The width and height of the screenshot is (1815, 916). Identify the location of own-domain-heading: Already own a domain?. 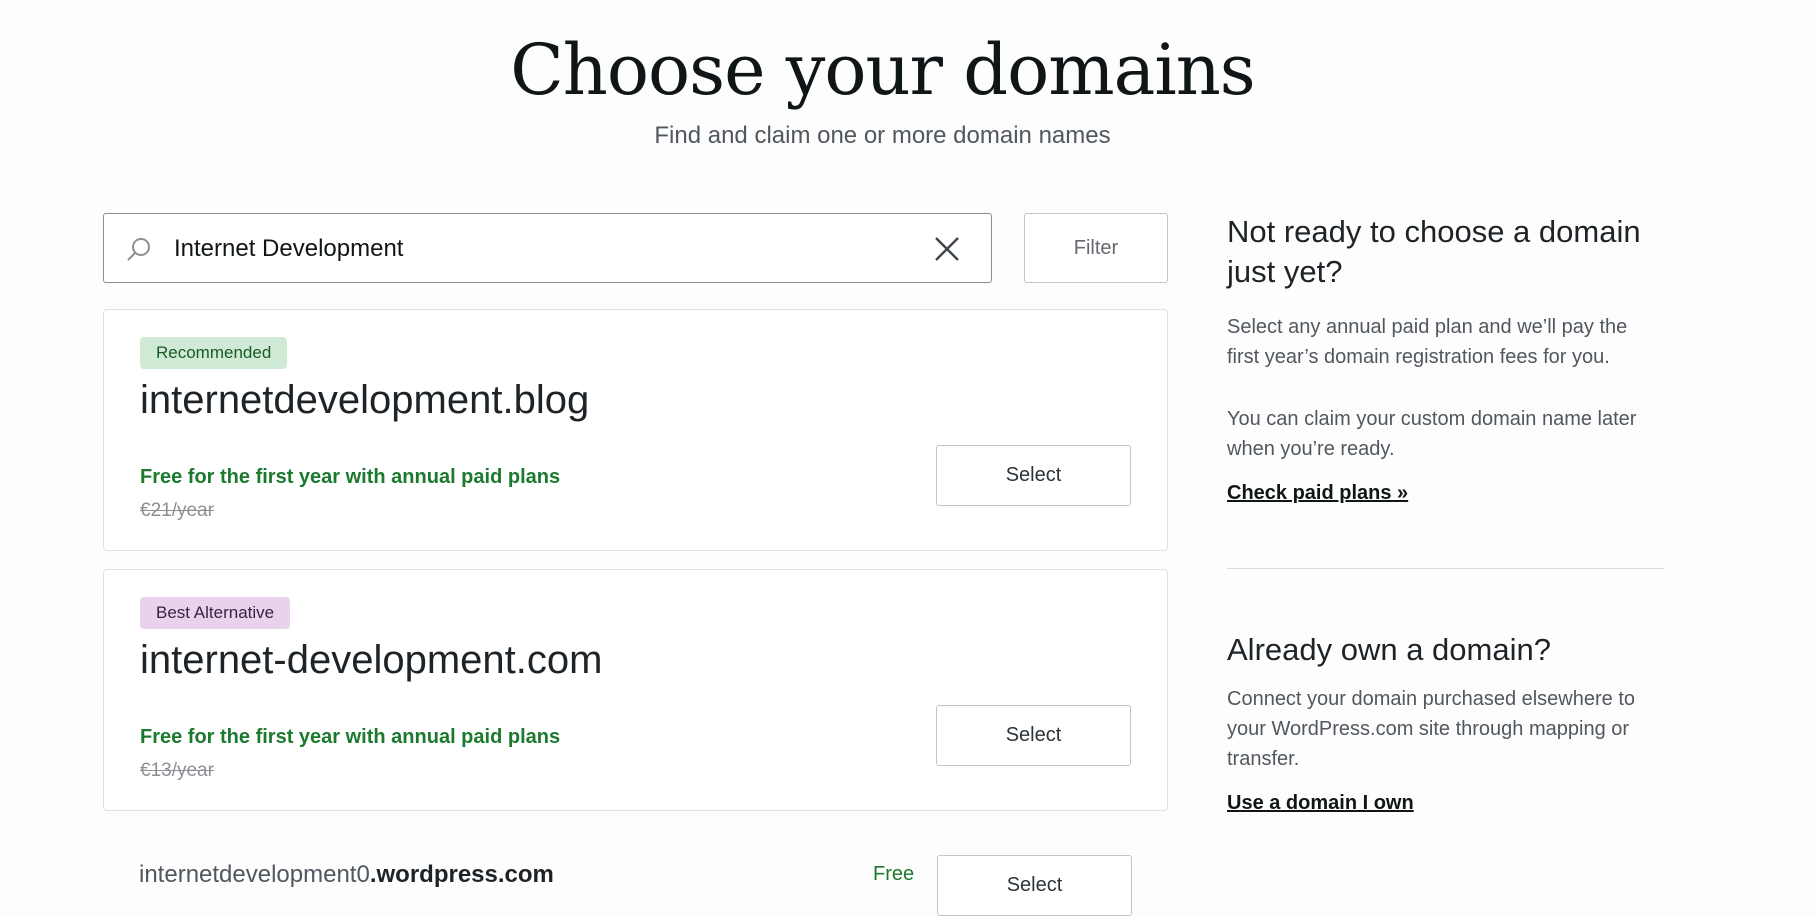
(1389, 649).